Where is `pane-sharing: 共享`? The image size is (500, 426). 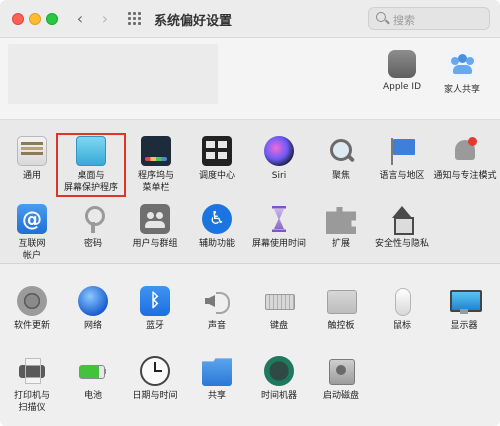
pane-sharing: 共享 is located at coordinates (217, 379).